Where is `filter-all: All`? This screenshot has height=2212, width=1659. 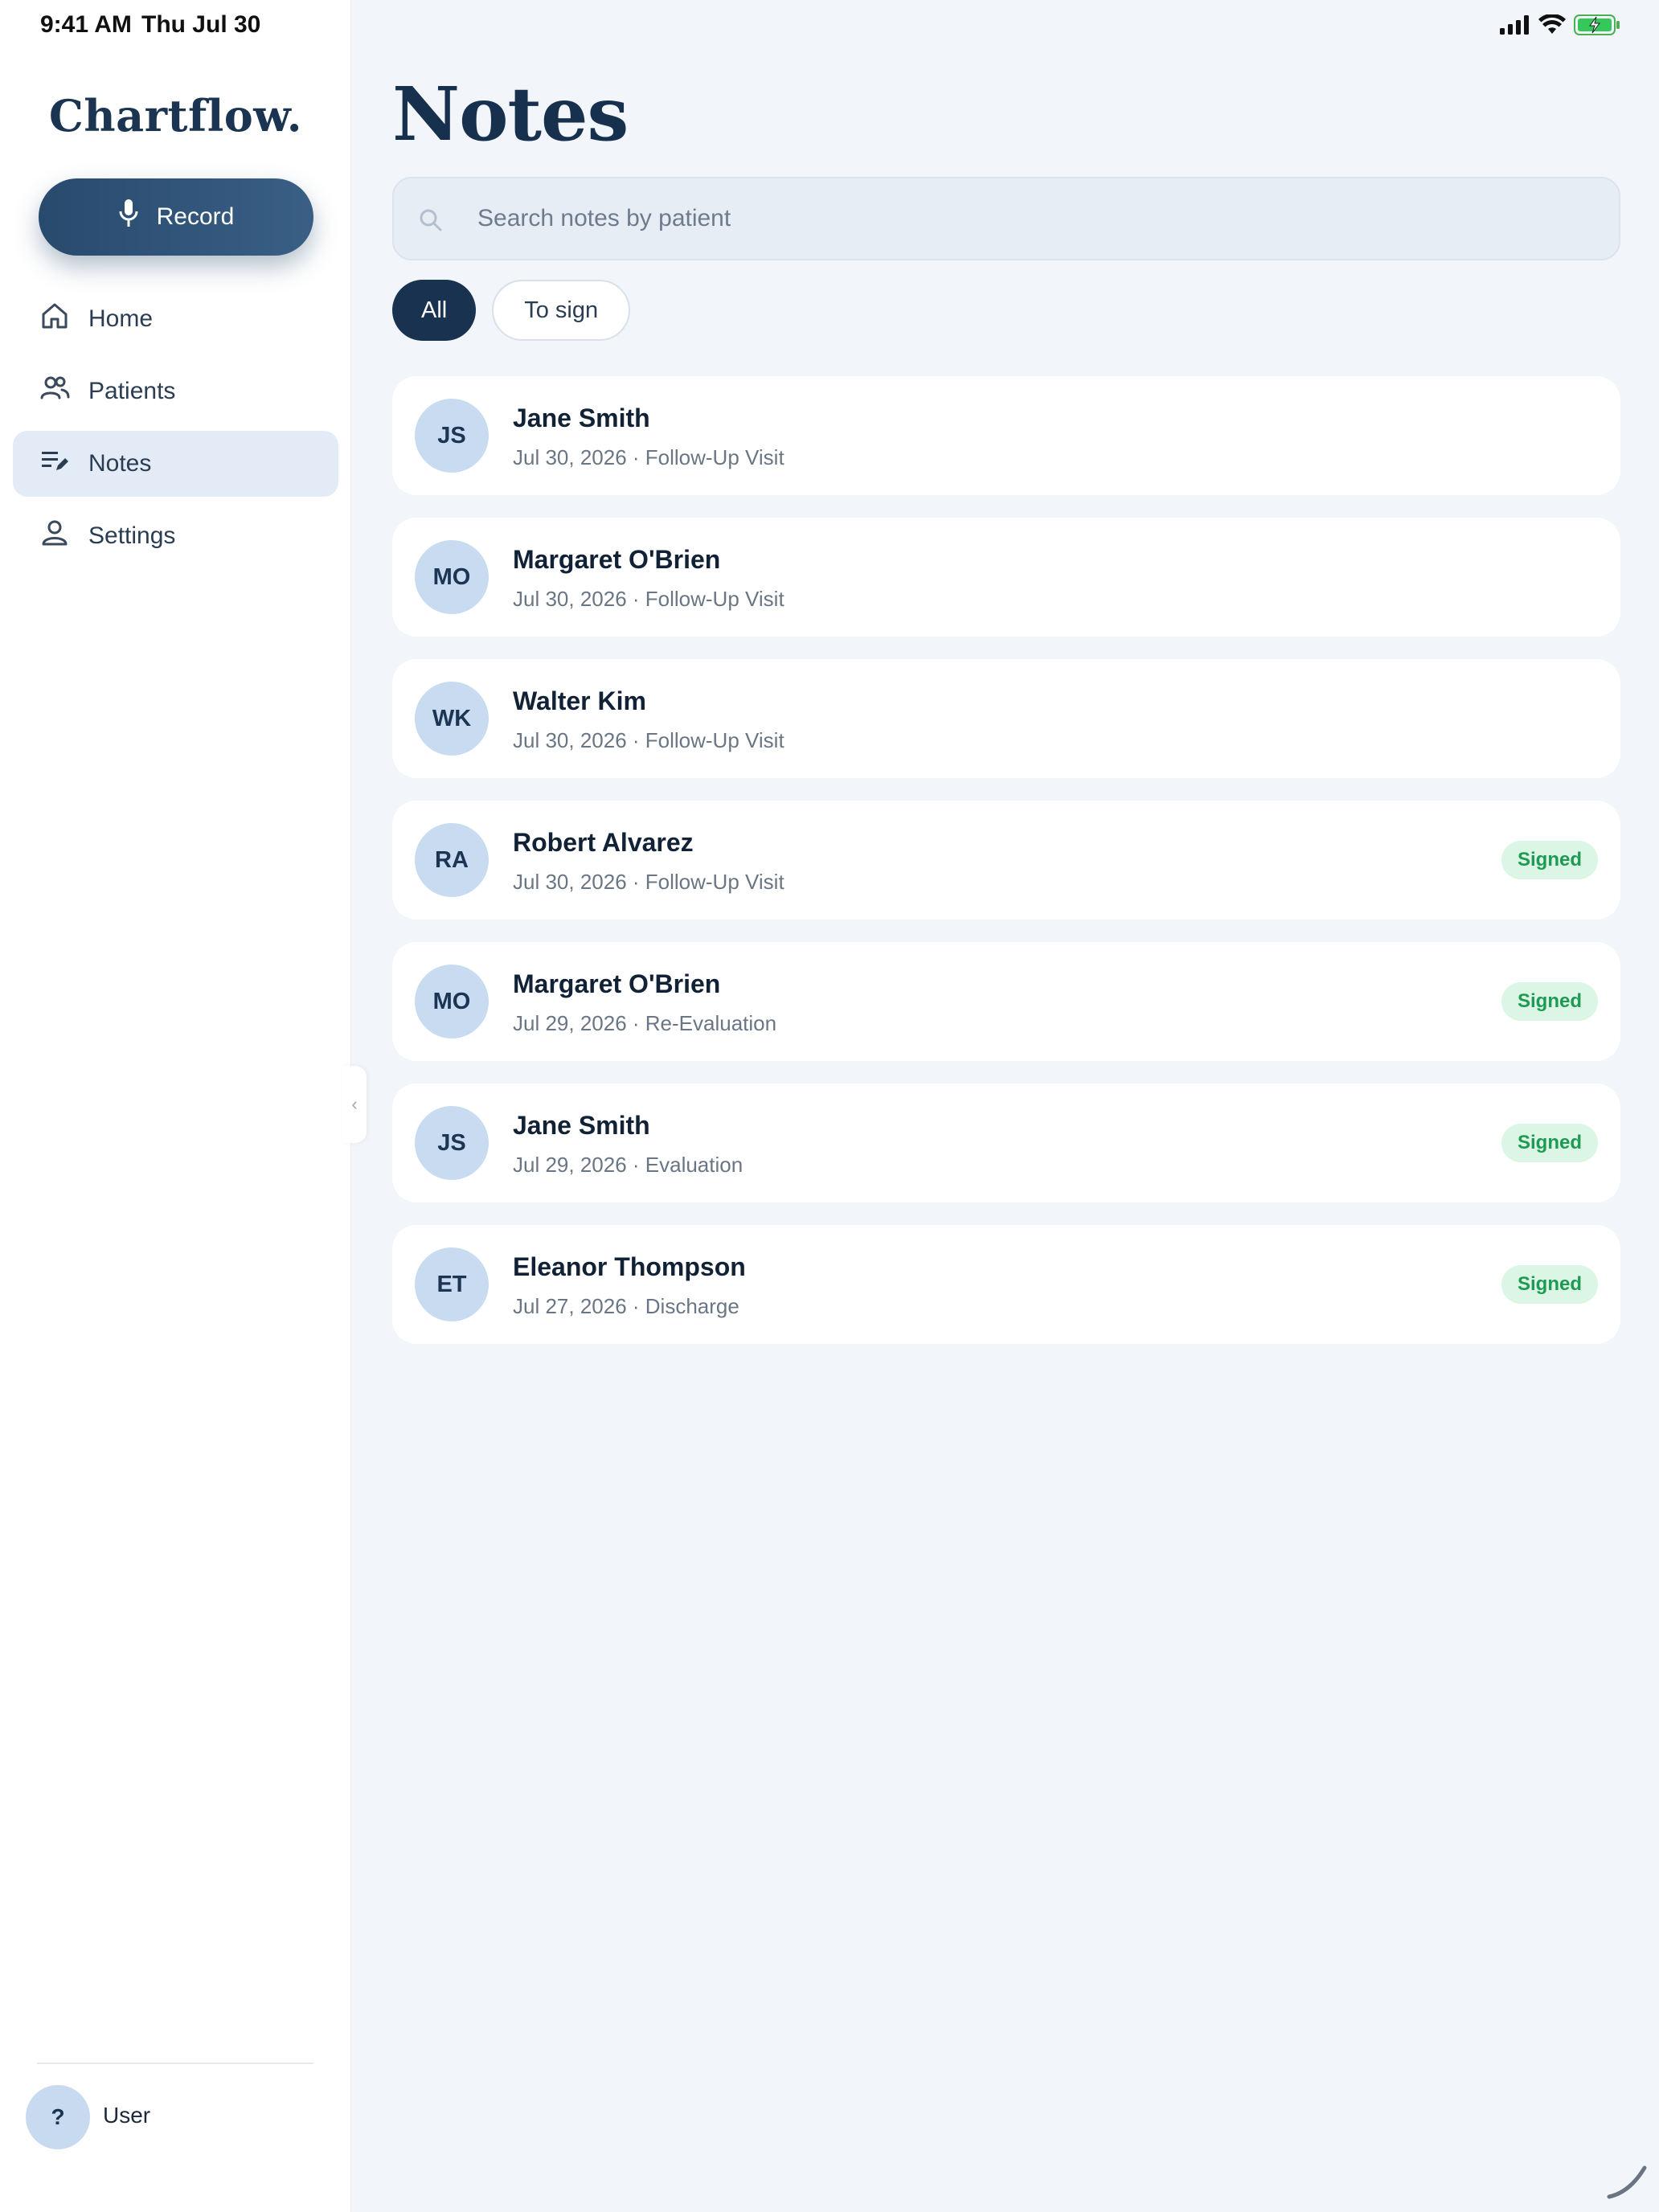 filter-all: All is located at coordinates (434, 310).